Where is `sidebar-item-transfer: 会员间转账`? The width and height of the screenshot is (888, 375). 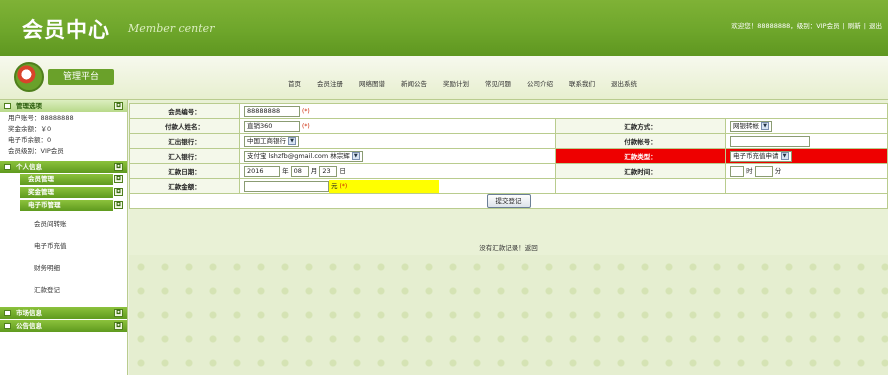 sidebar-item-transfer: 会员间转账 is located at coordinates (63, 224).